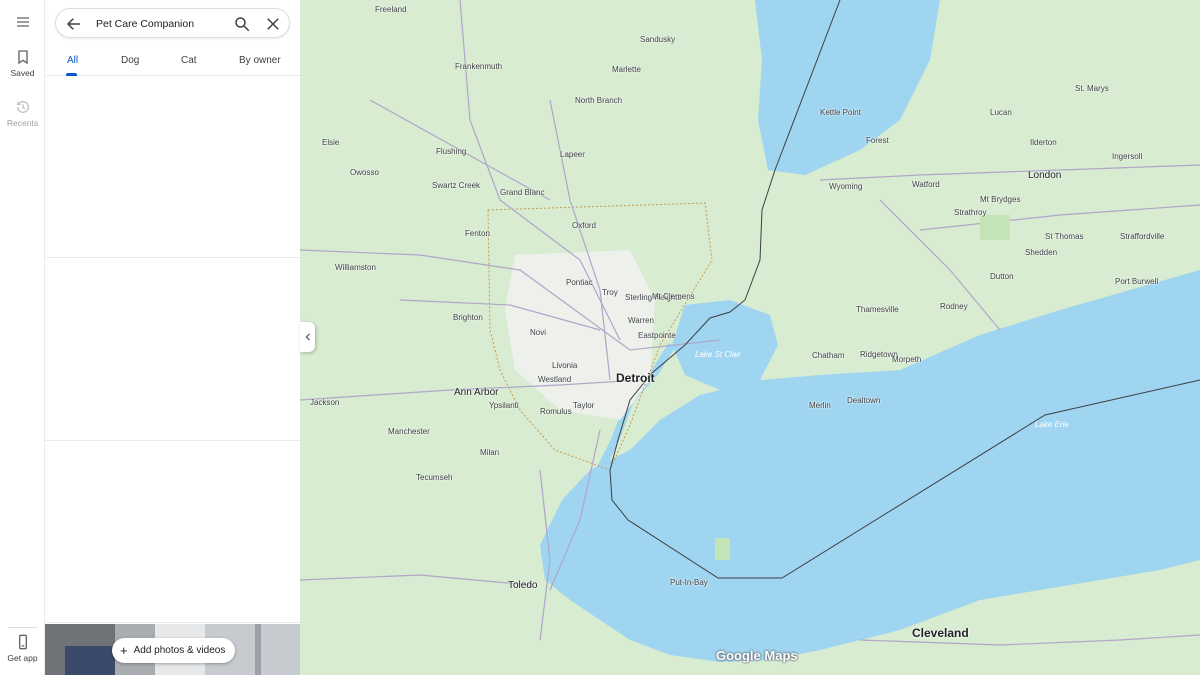  What do you see at coordinates (260, 60) in the screenshot?
I see `tab-by-owner: By owner` at bounding box center [260, 60].